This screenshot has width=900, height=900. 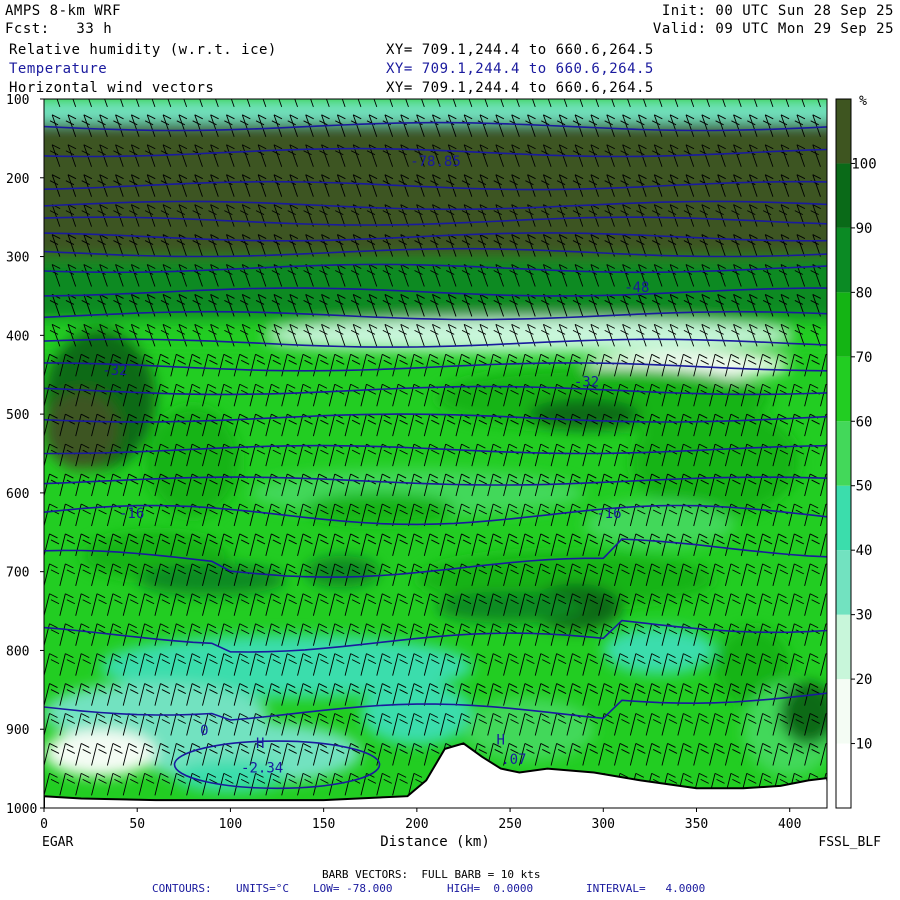 What do you see at coordinates (57, 842) in the screenshot?
I see `left-station-label: EGAR` at bounding box center [57, 842].